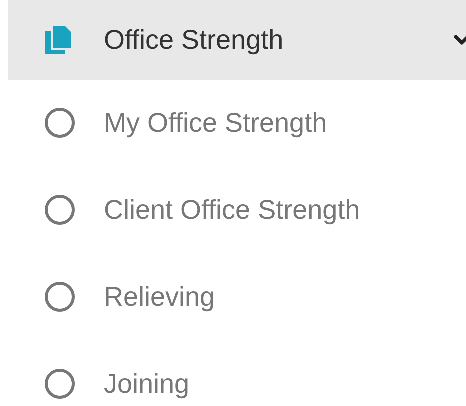 This screenshot has height=406, width=466. I want to click on menu-item-label: Relieving, so click(160, 297).